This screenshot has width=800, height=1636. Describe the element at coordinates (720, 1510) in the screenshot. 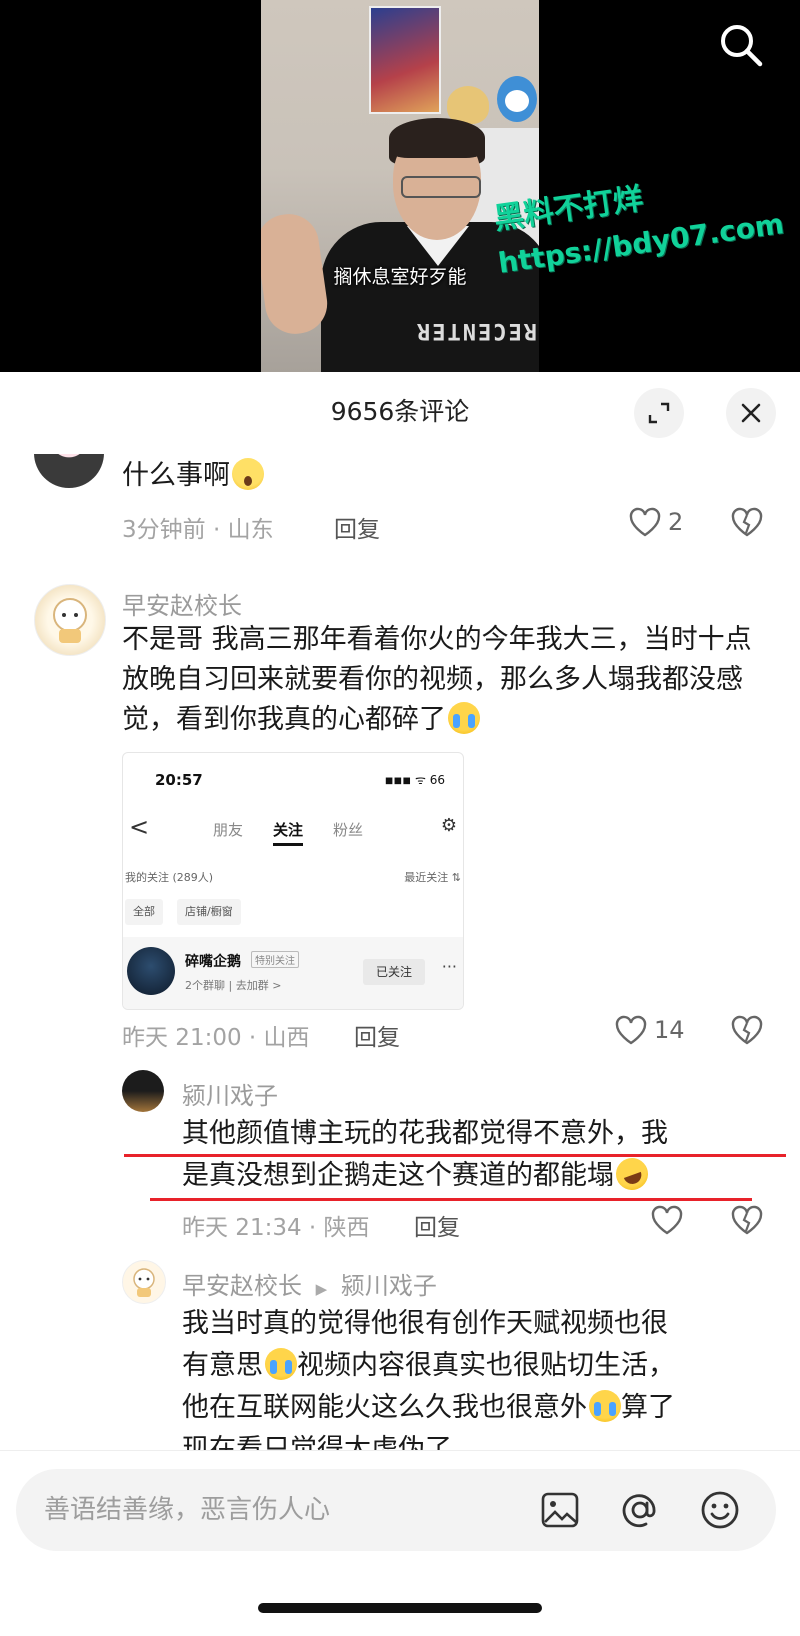

I see `emoji-icon` at that location.